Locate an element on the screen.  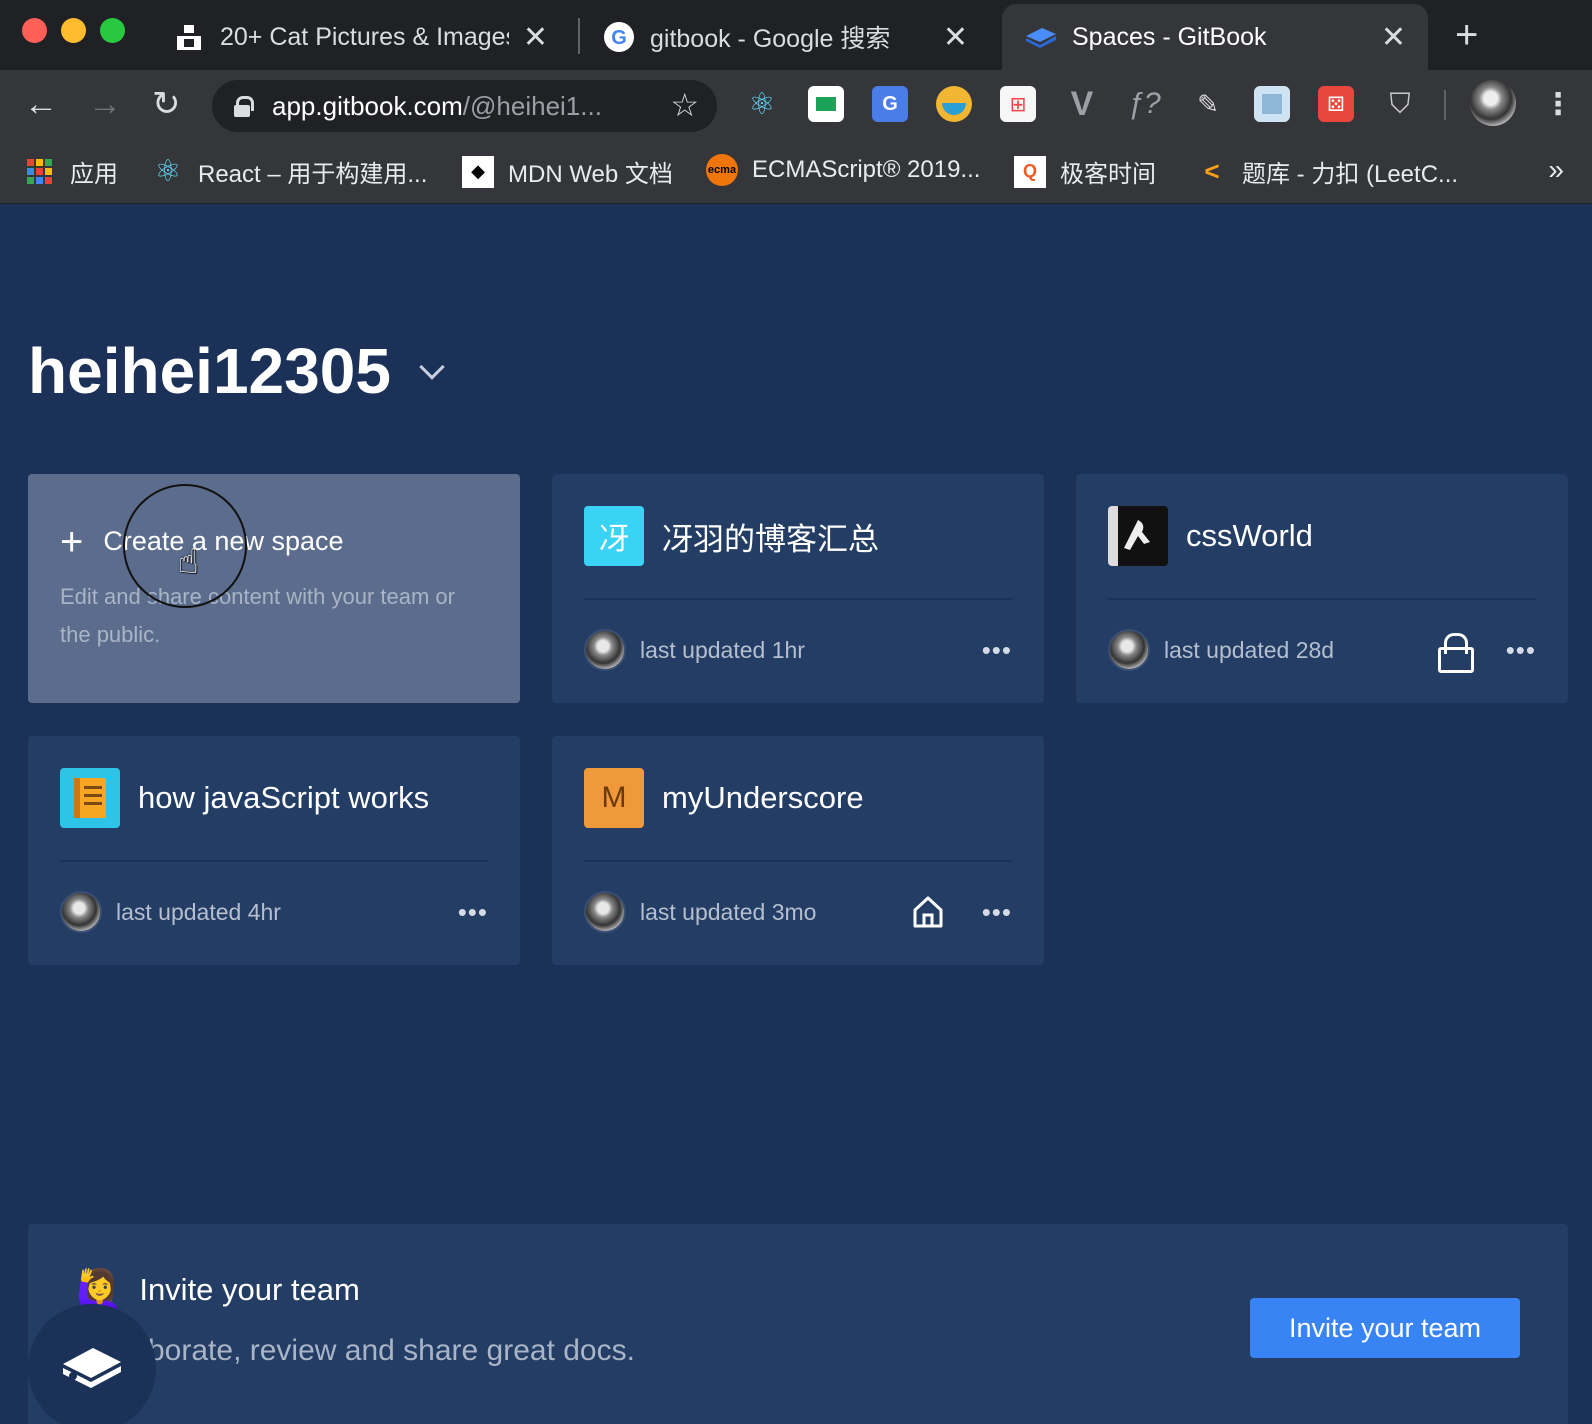
bookmark-geektime: Q 极客时间 is located at coordinates (1085, 171).